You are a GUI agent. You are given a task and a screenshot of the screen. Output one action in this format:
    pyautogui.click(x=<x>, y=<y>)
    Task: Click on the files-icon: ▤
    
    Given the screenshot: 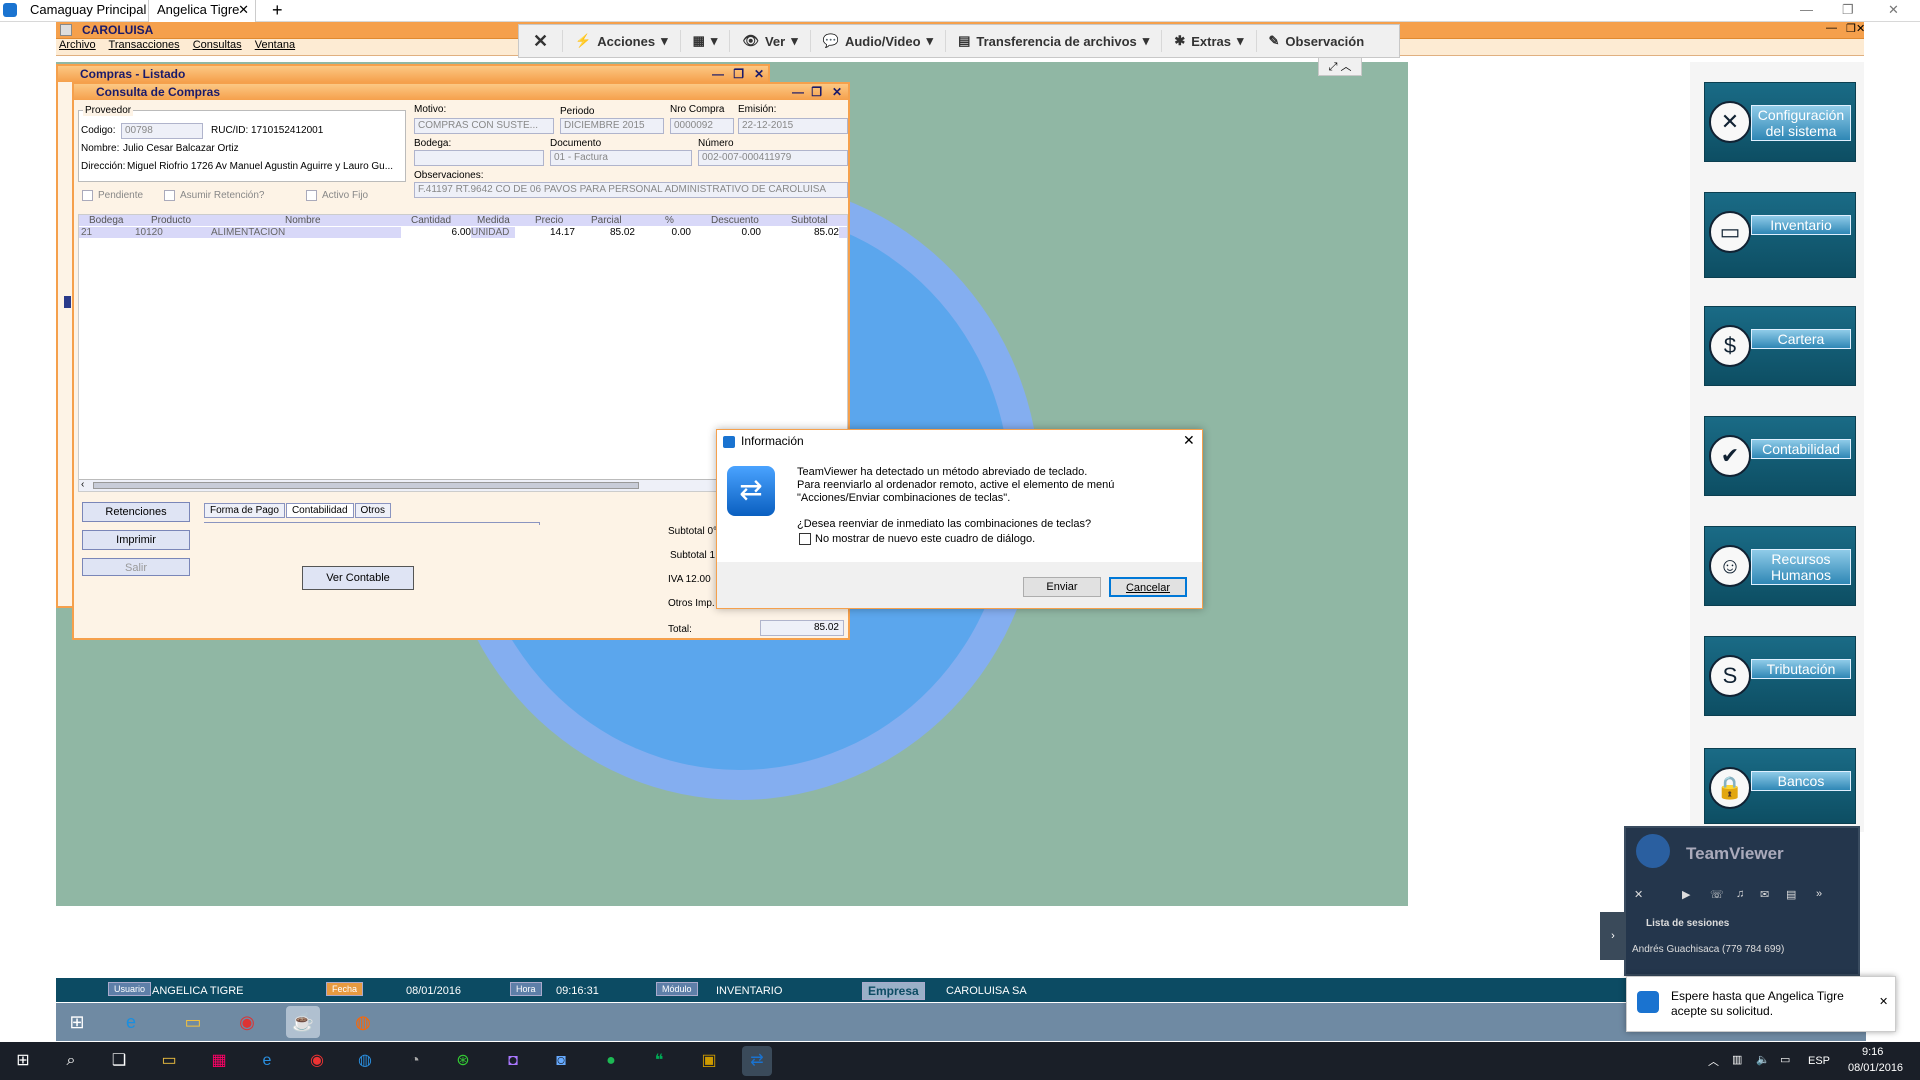 What is the action you would take?
    pyautogui.click(x=1791, y=894)
    